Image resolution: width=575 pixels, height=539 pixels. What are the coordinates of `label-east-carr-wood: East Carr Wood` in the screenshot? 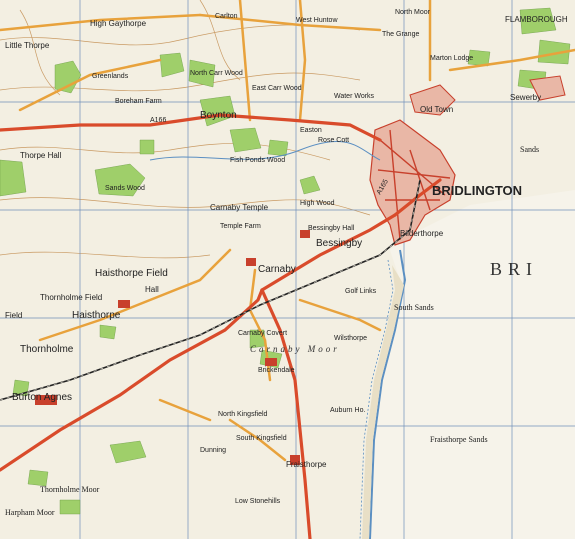 It's located at (277, 88).